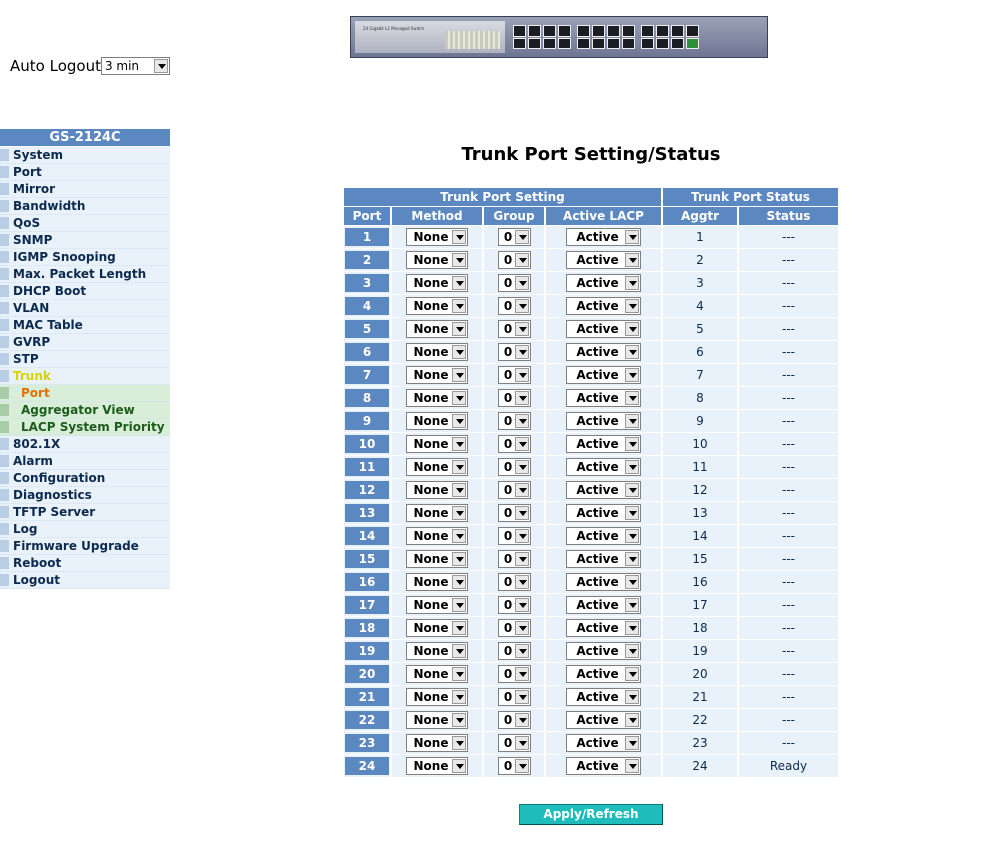  What do you see at coordinates (85, 223) in the screenshot?
I see `nav-item-qos: QoS` at bounding box center [85, 223].